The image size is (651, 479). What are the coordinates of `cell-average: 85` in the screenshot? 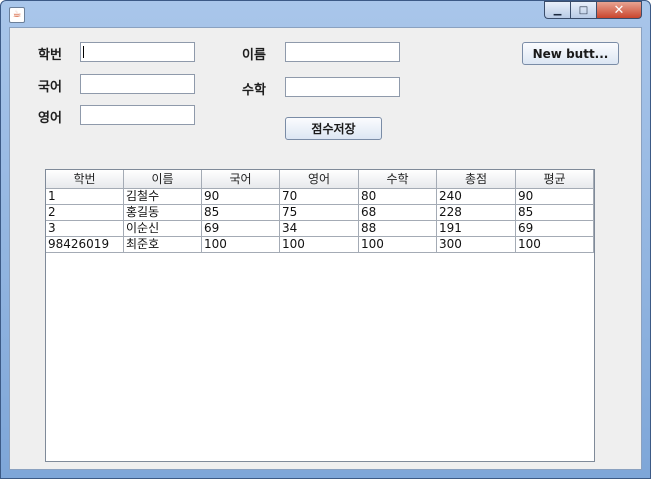 It's located at (555, 213).